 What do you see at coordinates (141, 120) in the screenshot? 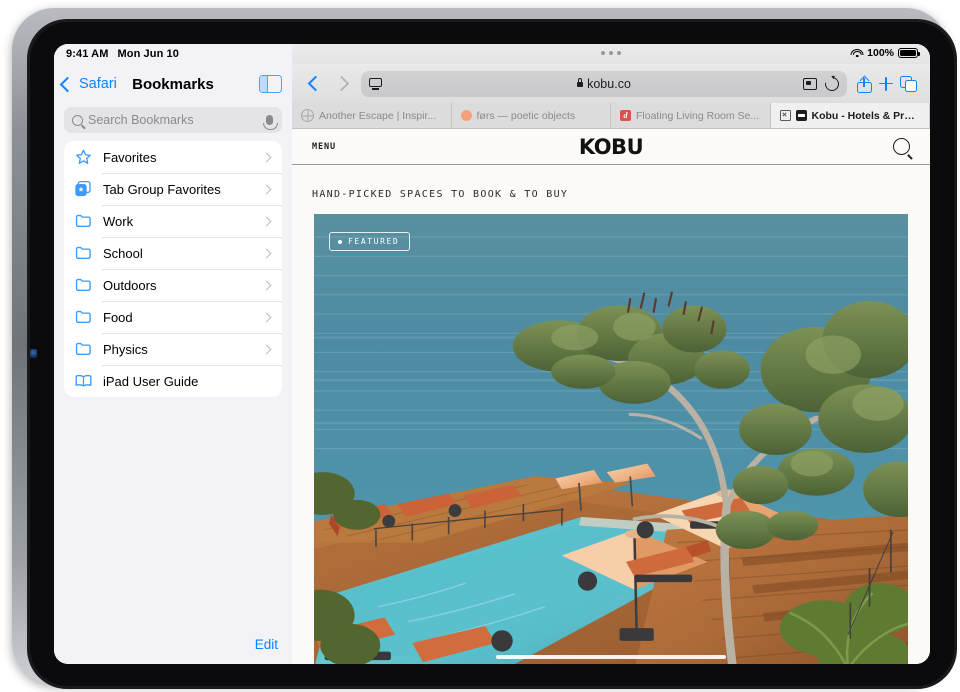
I see `search-placeholder: Search Bookmarks` at bounding box center [141, 120].